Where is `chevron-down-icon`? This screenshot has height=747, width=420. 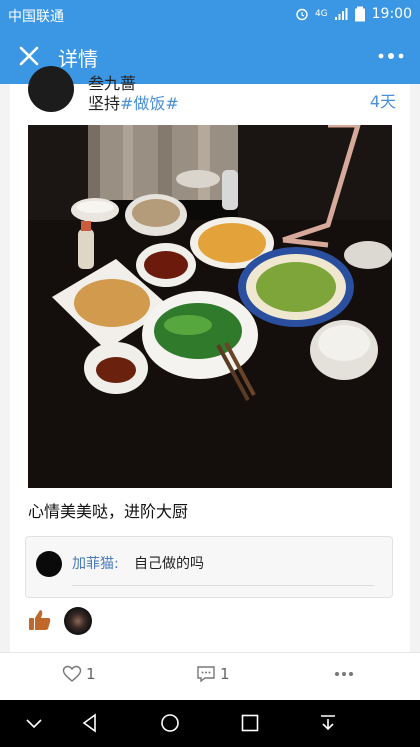
chevron-down-icon is located at coordinates (34, 723).